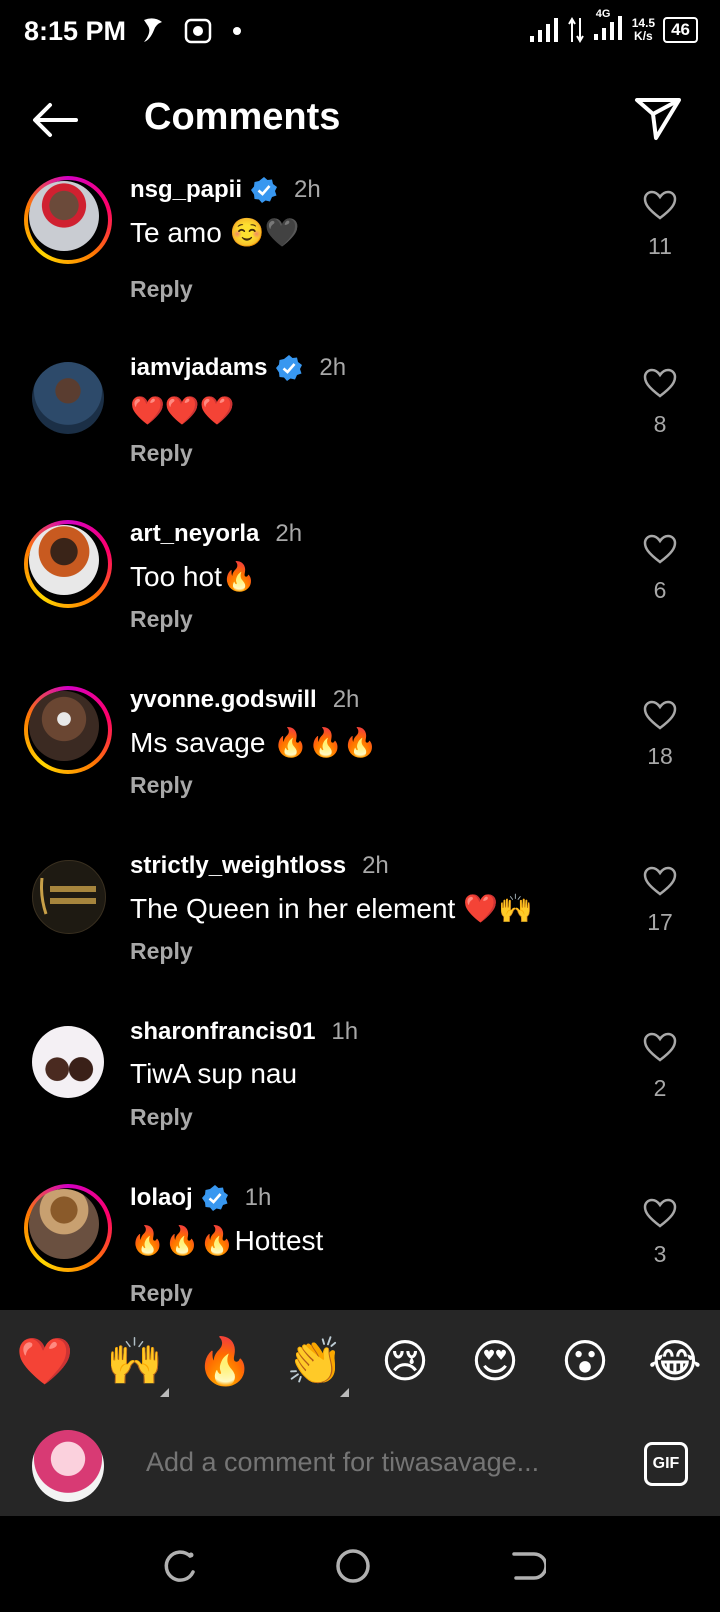 The height and width of the screenshot is (1612, 720). Describe the element at coordinates (526, 1566) in the screenshot. I see `back-nav-icon` at that location.